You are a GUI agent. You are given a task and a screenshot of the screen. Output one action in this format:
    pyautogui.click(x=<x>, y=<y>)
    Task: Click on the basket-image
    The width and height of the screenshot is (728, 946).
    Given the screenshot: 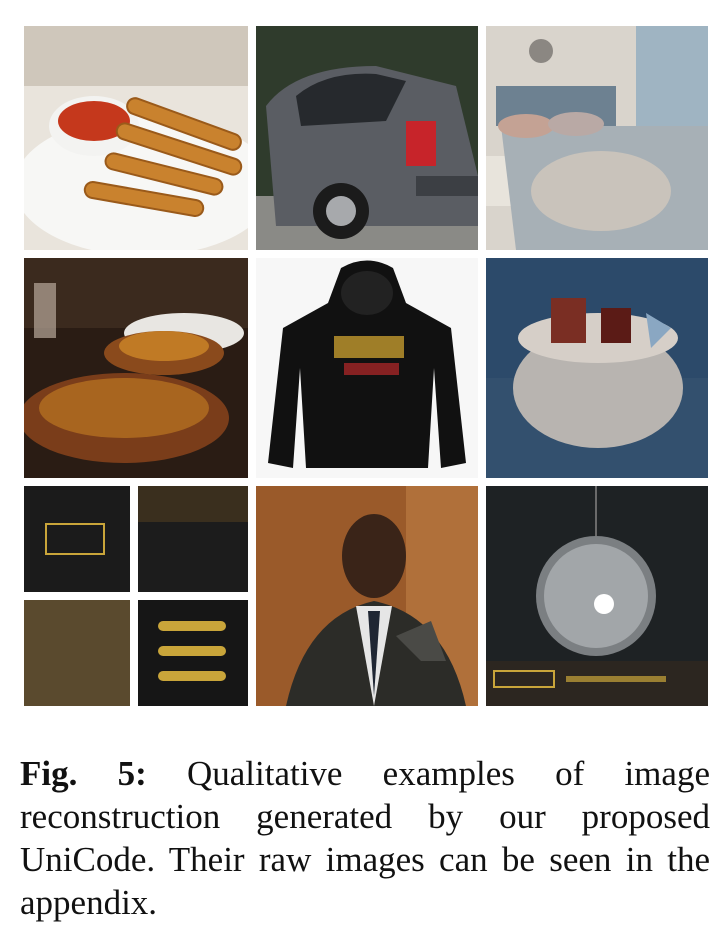 What is the action you would take?
    pyautogui.click(x=597, y=368)
    